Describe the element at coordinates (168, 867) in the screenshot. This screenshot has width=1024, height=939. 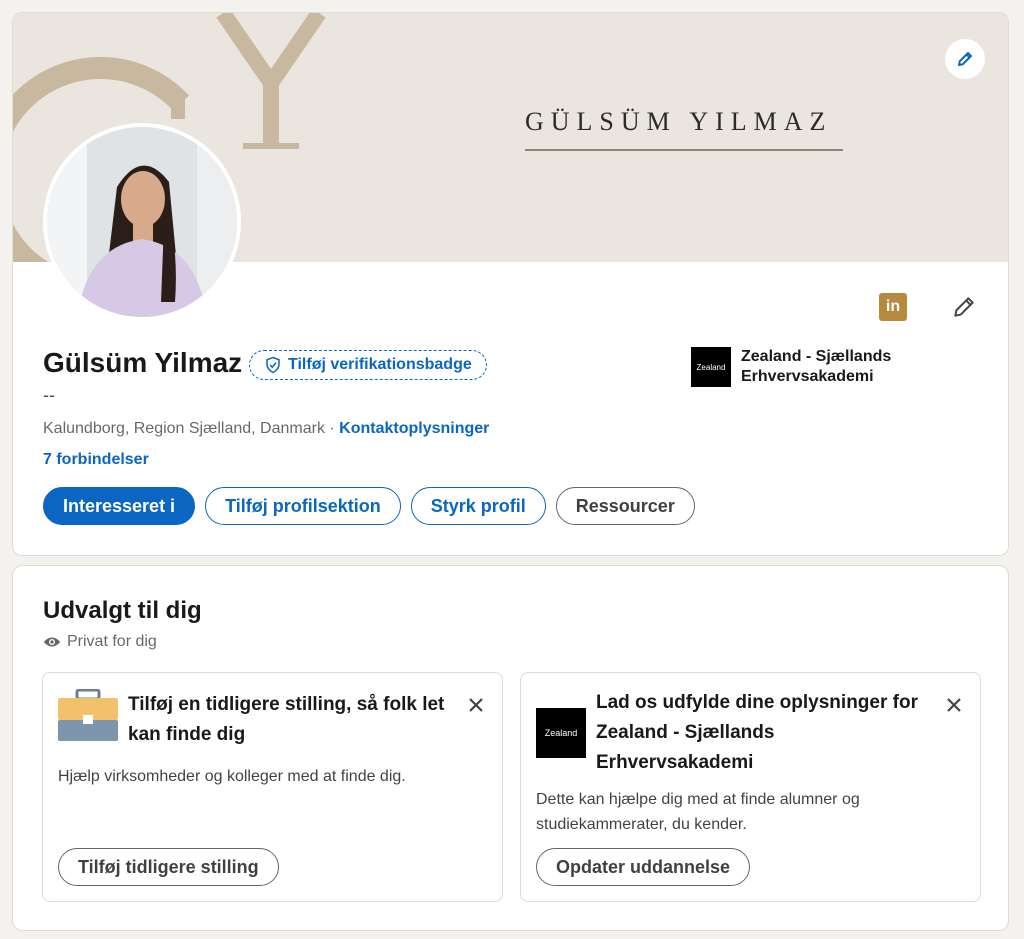
I see `add-previous-position-button: Tilføj tidligere stilling` at that location.